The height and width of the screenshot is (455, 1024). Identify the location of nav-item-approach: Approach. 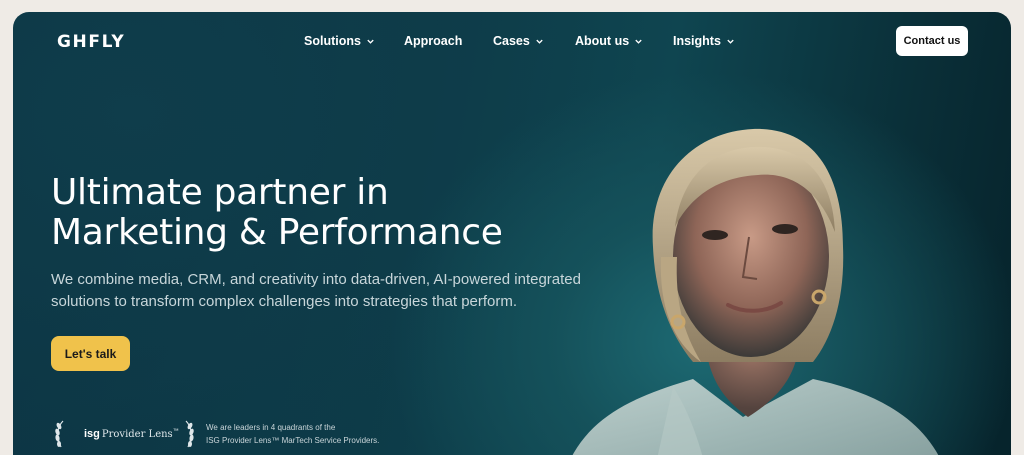
(433, 41).